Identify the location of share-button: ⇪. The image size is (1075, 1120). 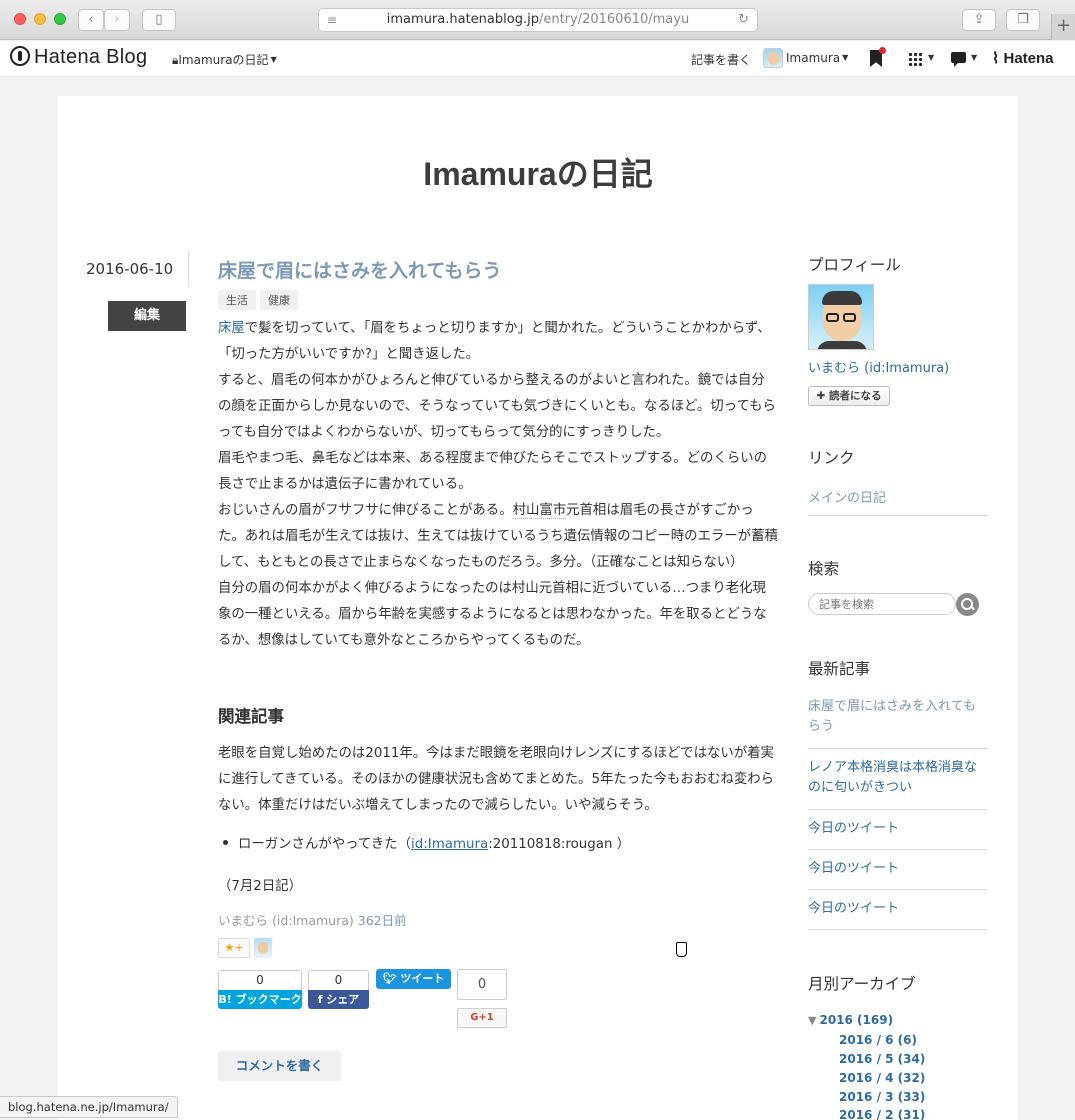
(979, 20).